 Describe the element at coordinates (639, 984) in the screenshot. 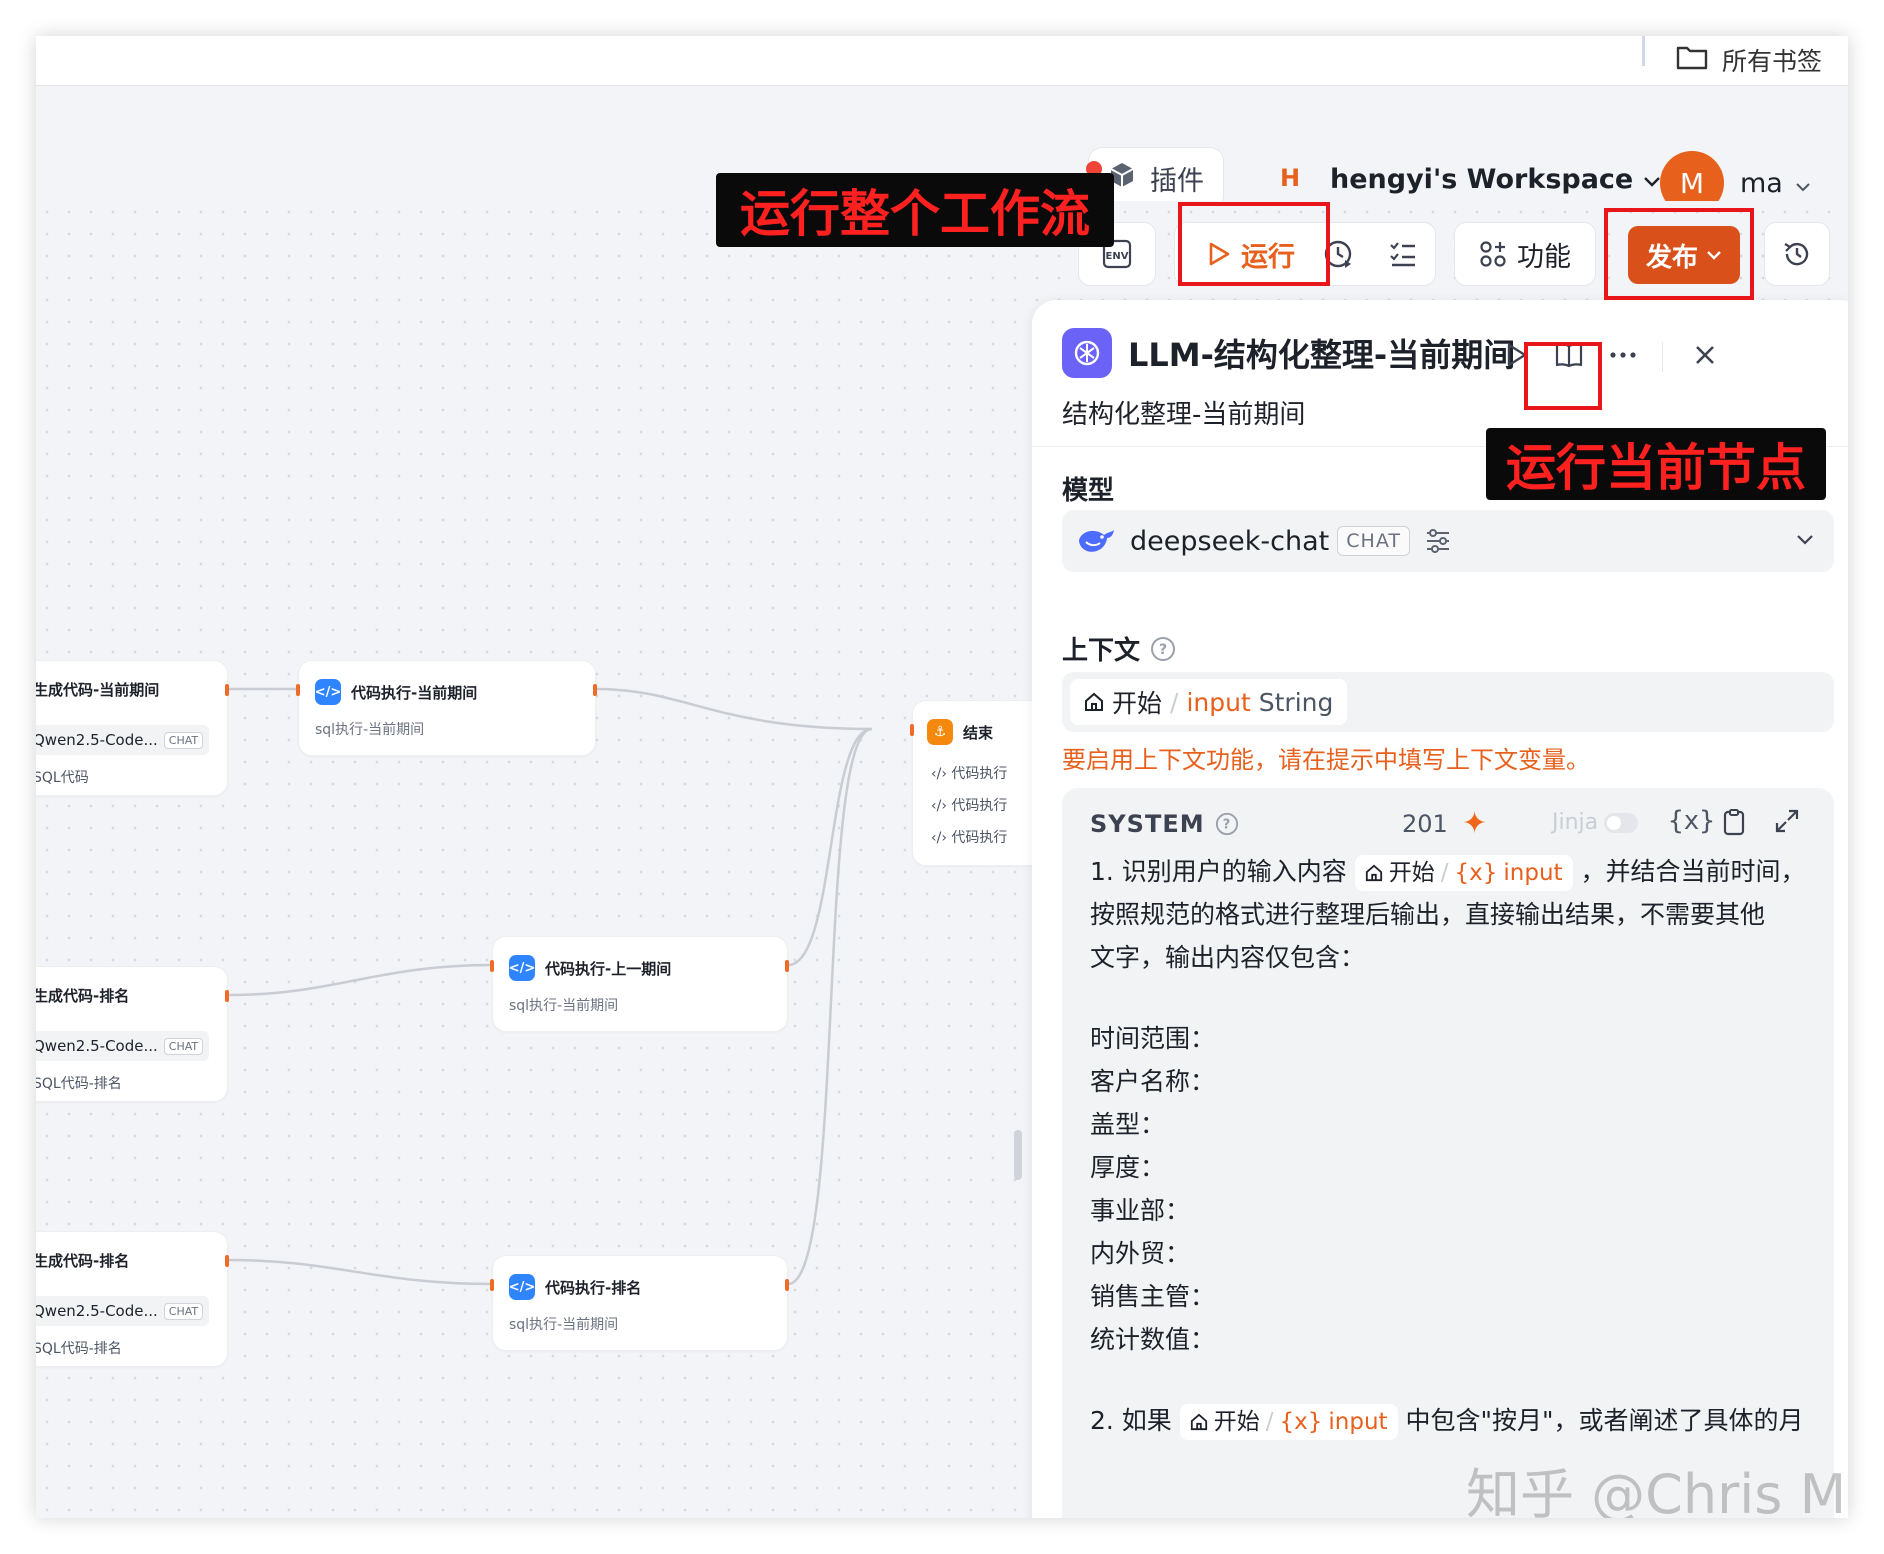

I see `node-code-exec-previous: </> 代码执行-上一期间 sql执行-当前期间` at that location.